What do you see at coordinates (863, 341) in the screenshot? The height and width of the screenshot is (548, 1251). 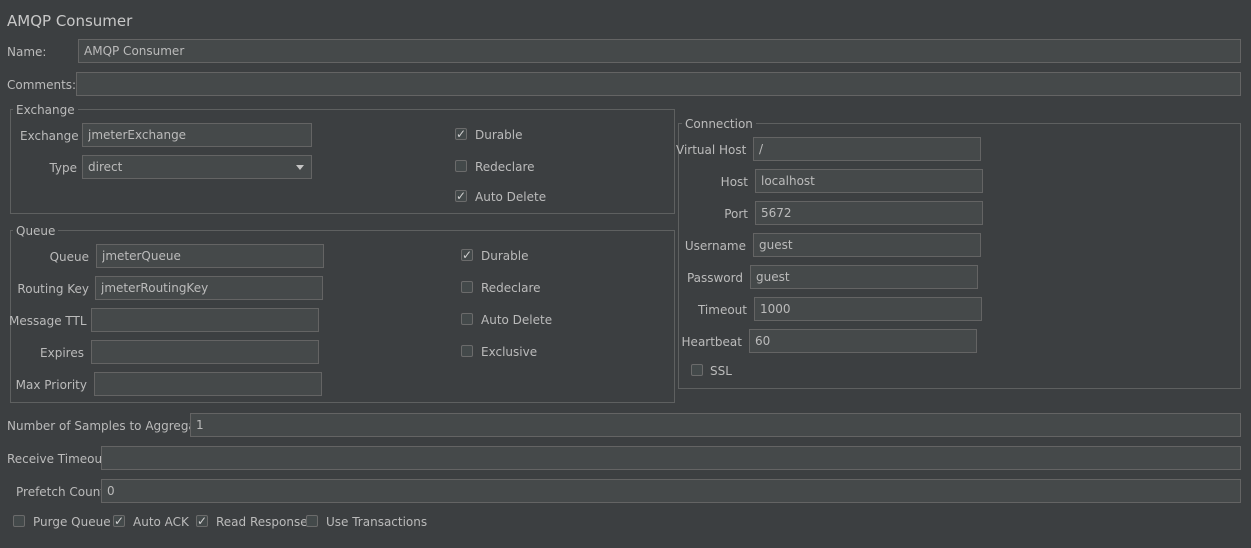 I see `heartbeat-input` at bounding box center [863, 341].